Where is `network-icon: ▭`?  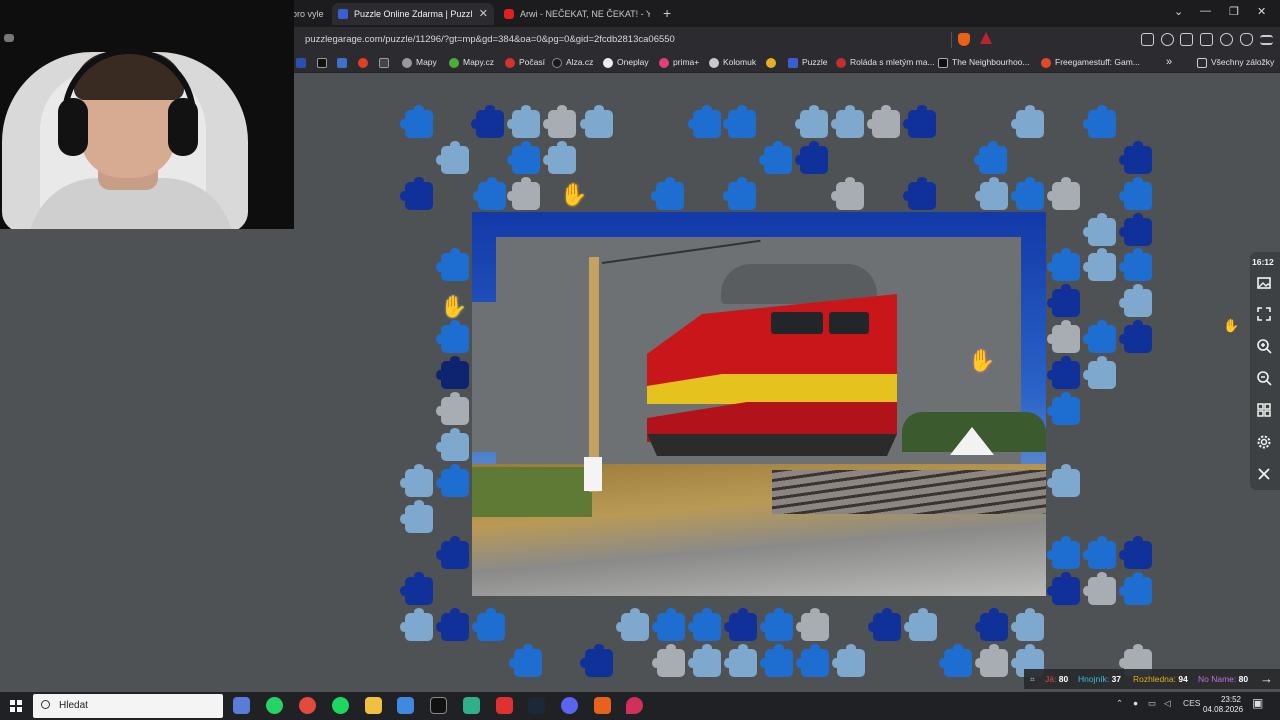 network-icon: ▭ is located at coordinates (1152, 703).